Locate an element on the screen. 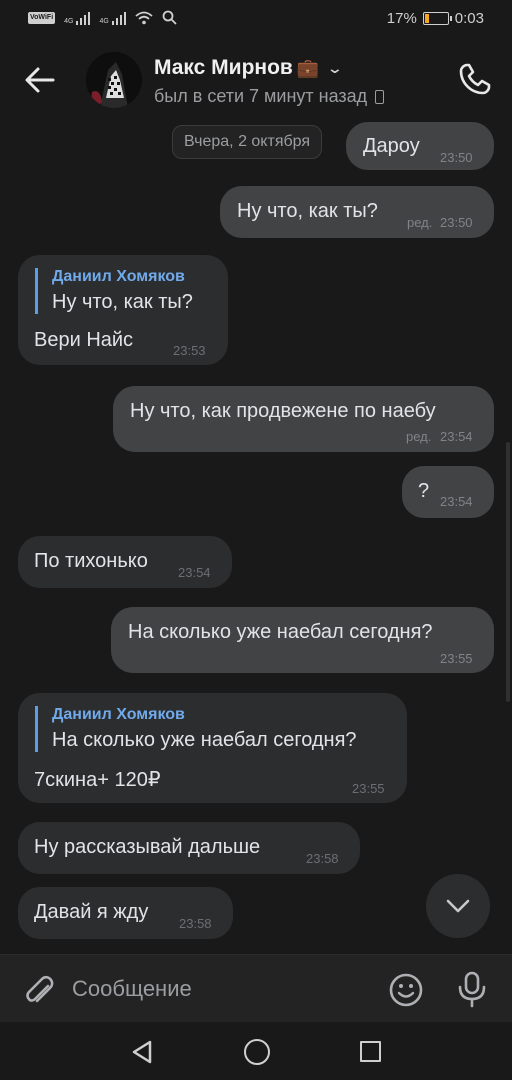 This screenshot has width=512, height=1080. search-icon is located at coordinates (169, 17).